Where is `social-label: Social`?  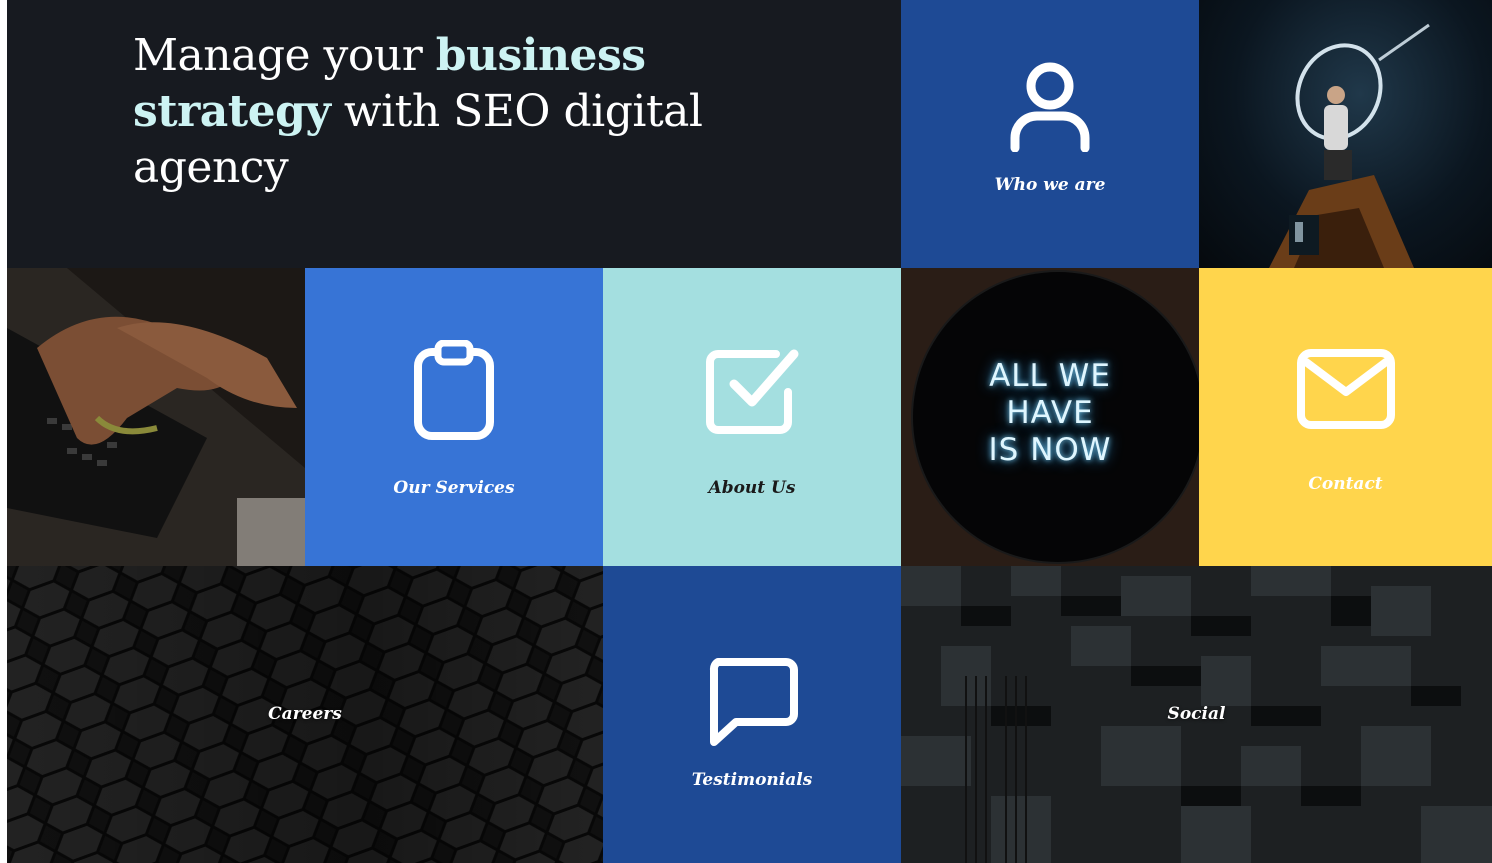 social-label: Social is located at coordinates (1196, 714).